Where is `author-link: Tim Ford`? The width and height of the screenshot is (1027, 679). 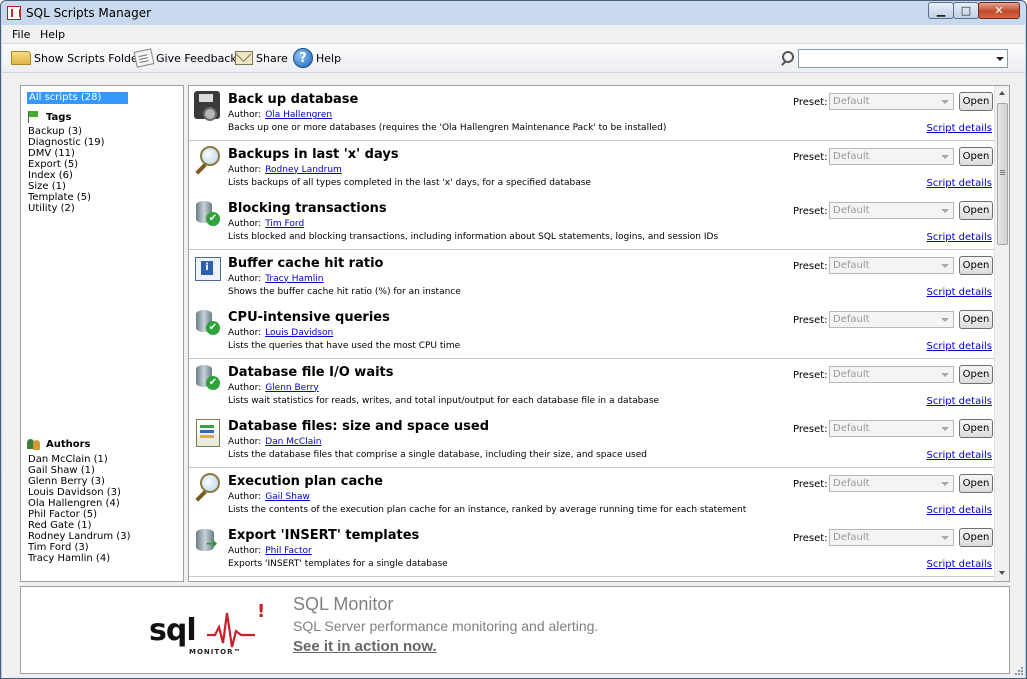
author-link: Tim Ford is located at coordinates (284, 224).